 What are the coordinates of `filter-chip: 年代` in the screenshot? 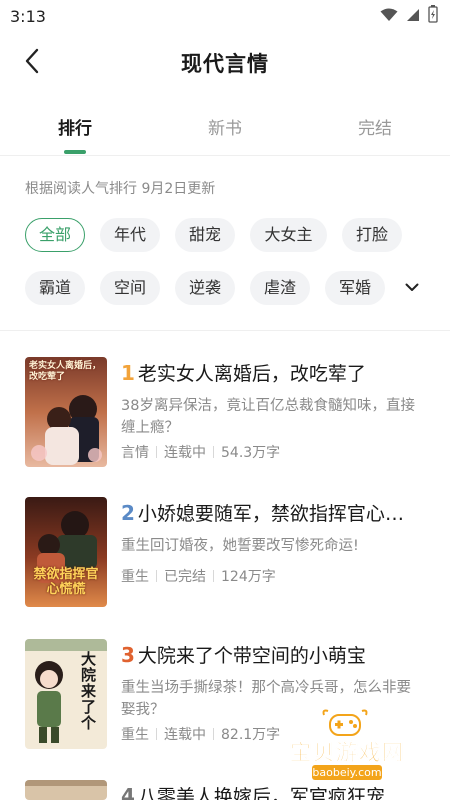 It's located at (130, 235).